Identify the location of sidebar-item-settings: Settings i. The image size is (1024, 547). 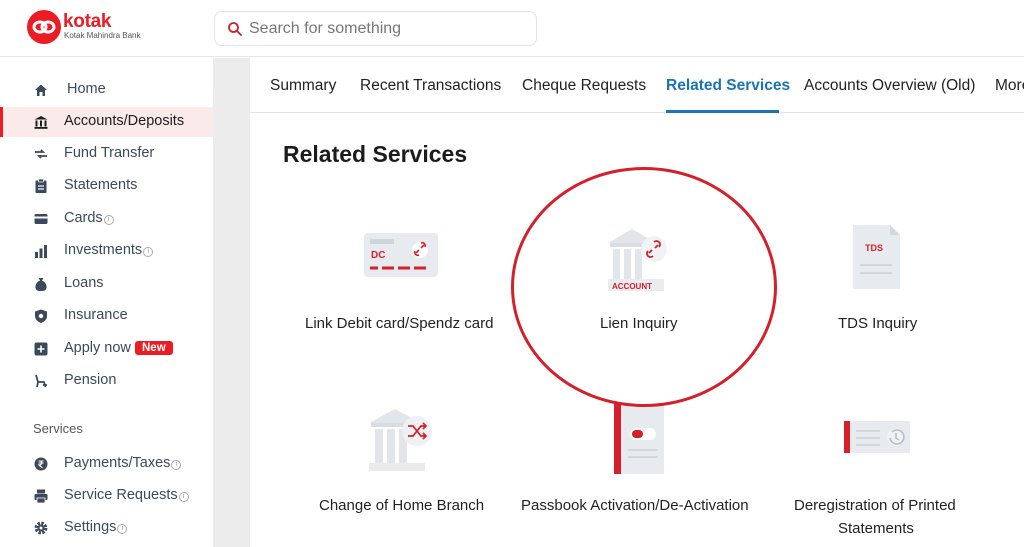
(106, 528).